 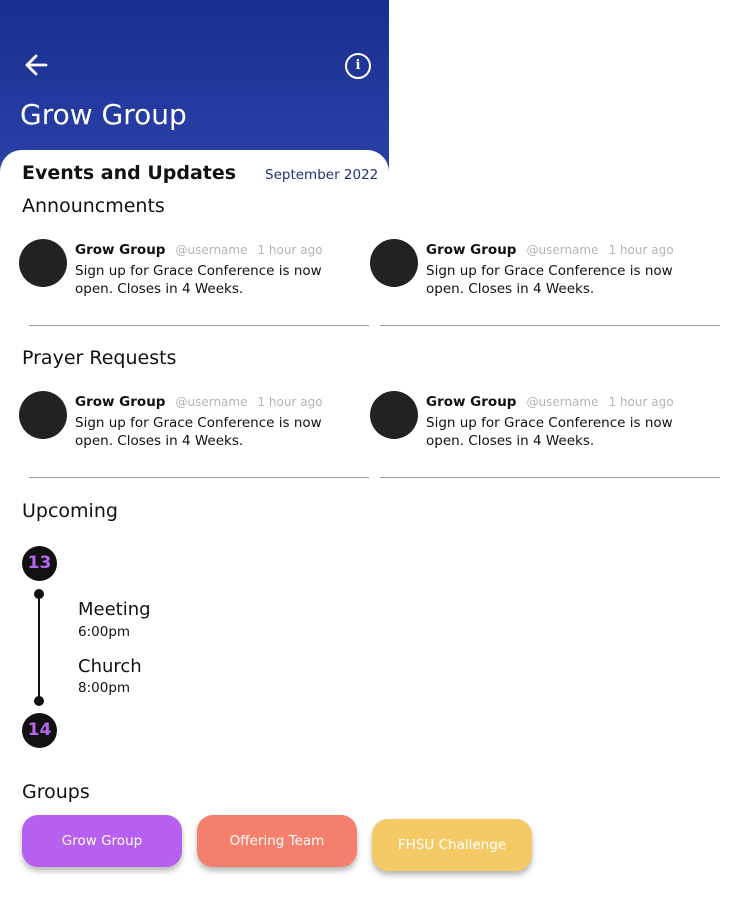 What do you see at coordinates (56, 792) in the screenshot?
I see `groups-title: Groups` at bounding box center [56, 792].